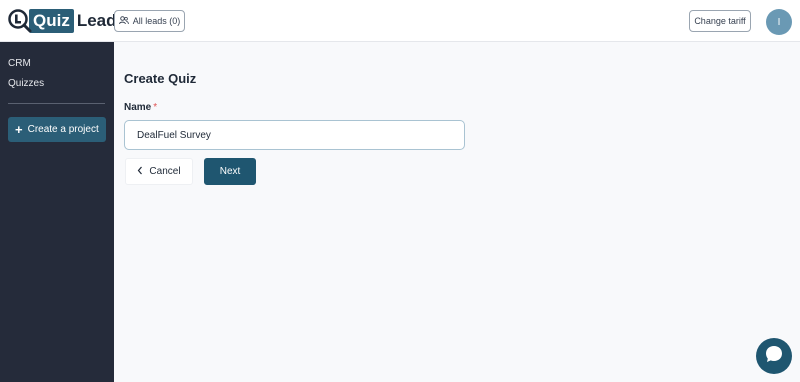 The height and width of the screenshot is (382, 800). Describe the element at coordinates (96, 20) in the screenshot. I see `logo-lead-text: Lead` at that location.